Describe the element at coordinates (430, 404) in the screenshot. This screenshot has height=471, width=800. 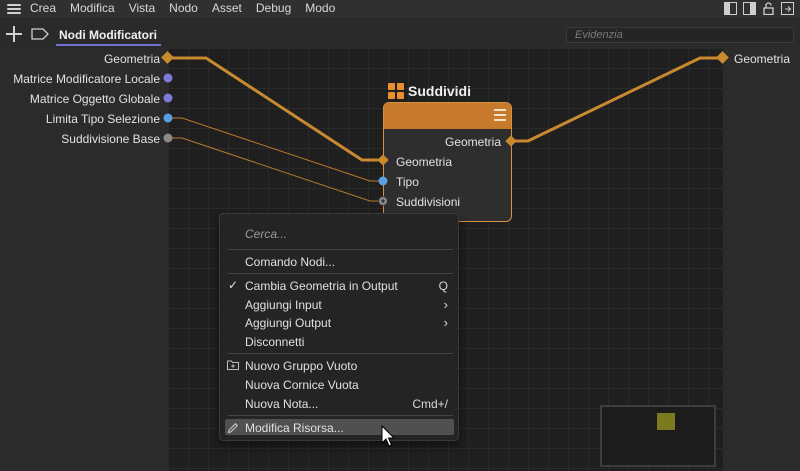
I see `shortcut-cmd-slash: Cmd+/` at that location.